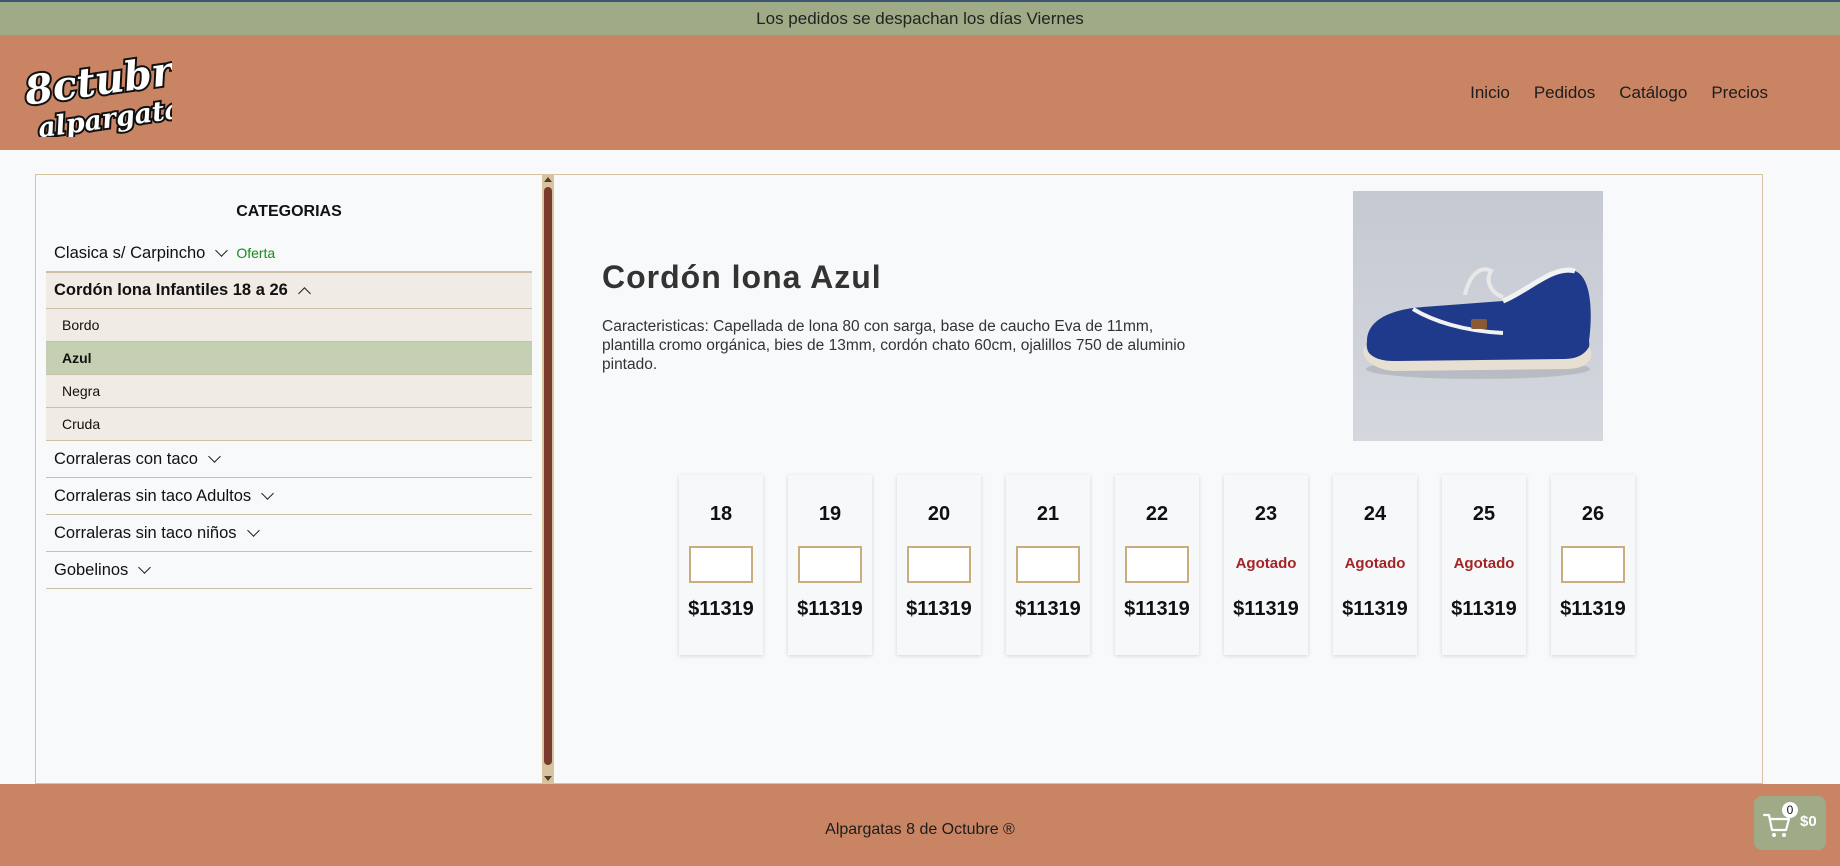 This screenshot has width=1840, height=866. Describe the element at coordinates (1048, 514) in the screenshot. I see `size-number: 21` at that location.